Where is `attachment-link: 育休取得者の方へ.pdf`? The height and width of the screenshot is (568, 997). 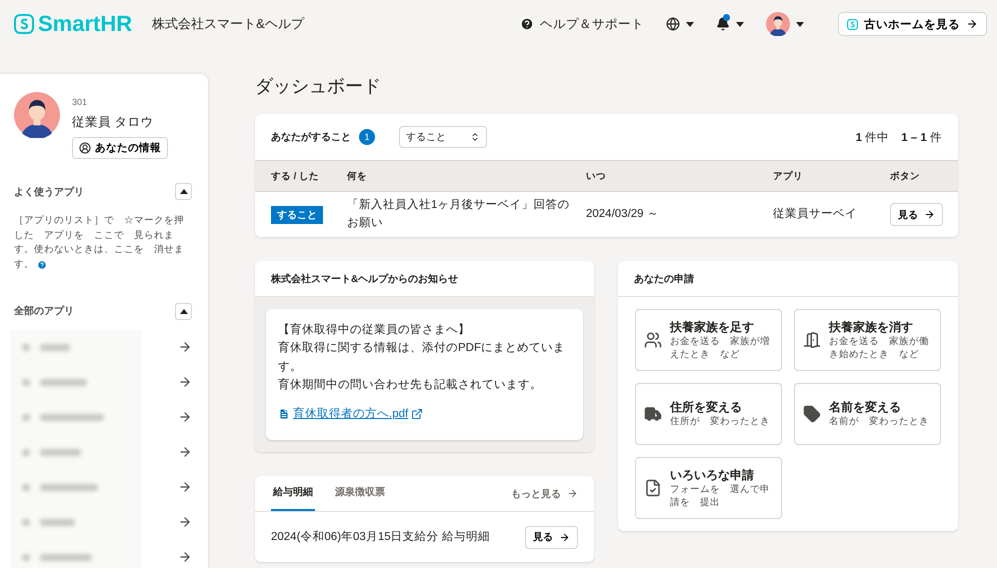
attachment-link: 育休取得者の方へ.pdf is located at coordinates (351, 413).